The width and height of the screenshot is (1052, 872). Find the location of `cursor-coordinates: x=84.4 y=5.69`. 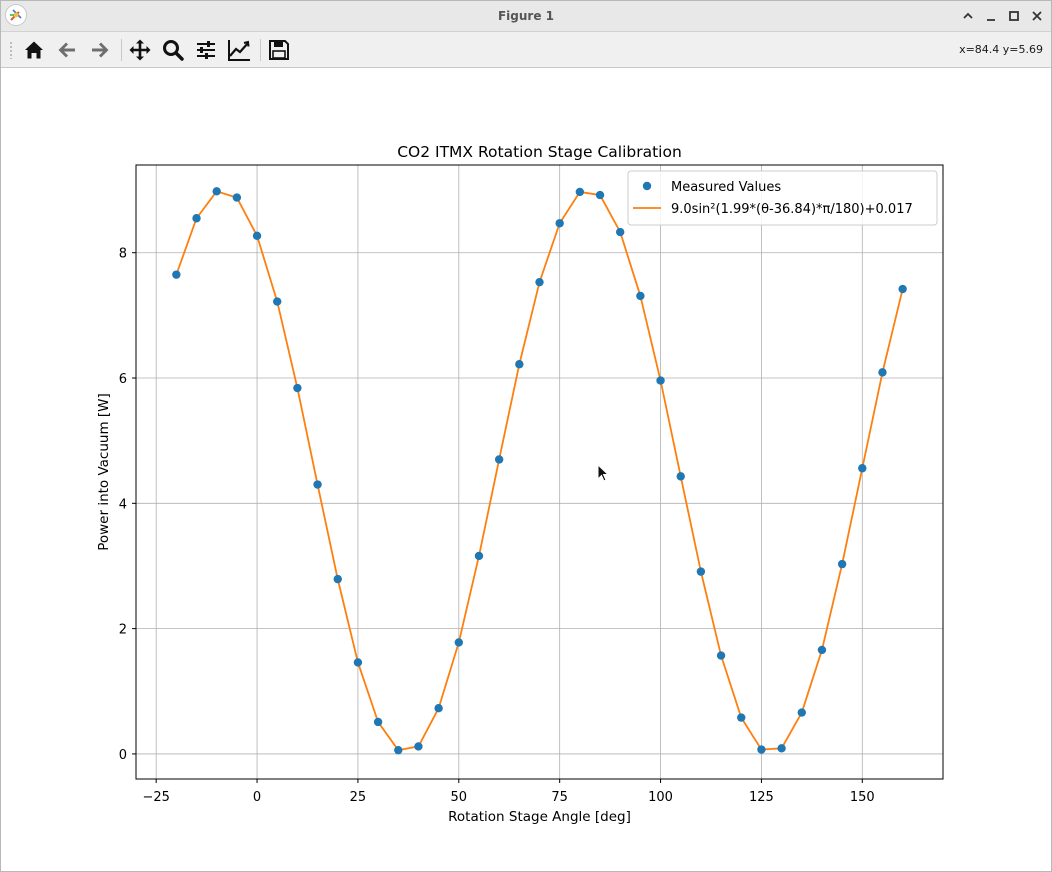

cursor-coordinates: x=84.4 y=5.69 is located at coordinates (1001, 49).